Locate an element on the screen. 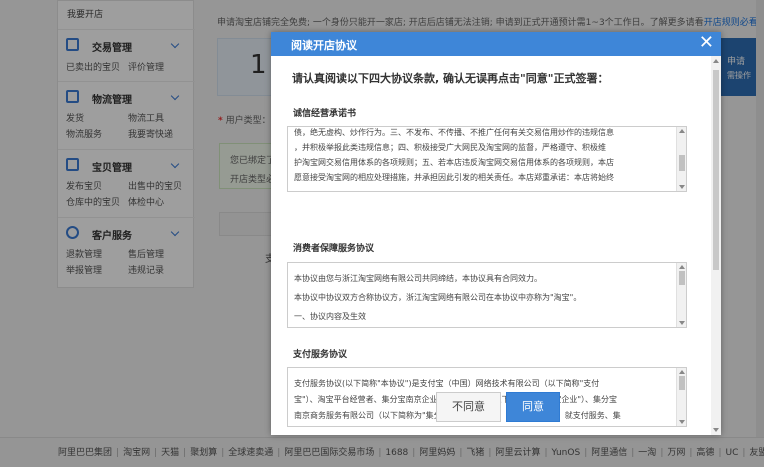  agreement-title: 支付服务协议 is located at coordinates (320, 355).